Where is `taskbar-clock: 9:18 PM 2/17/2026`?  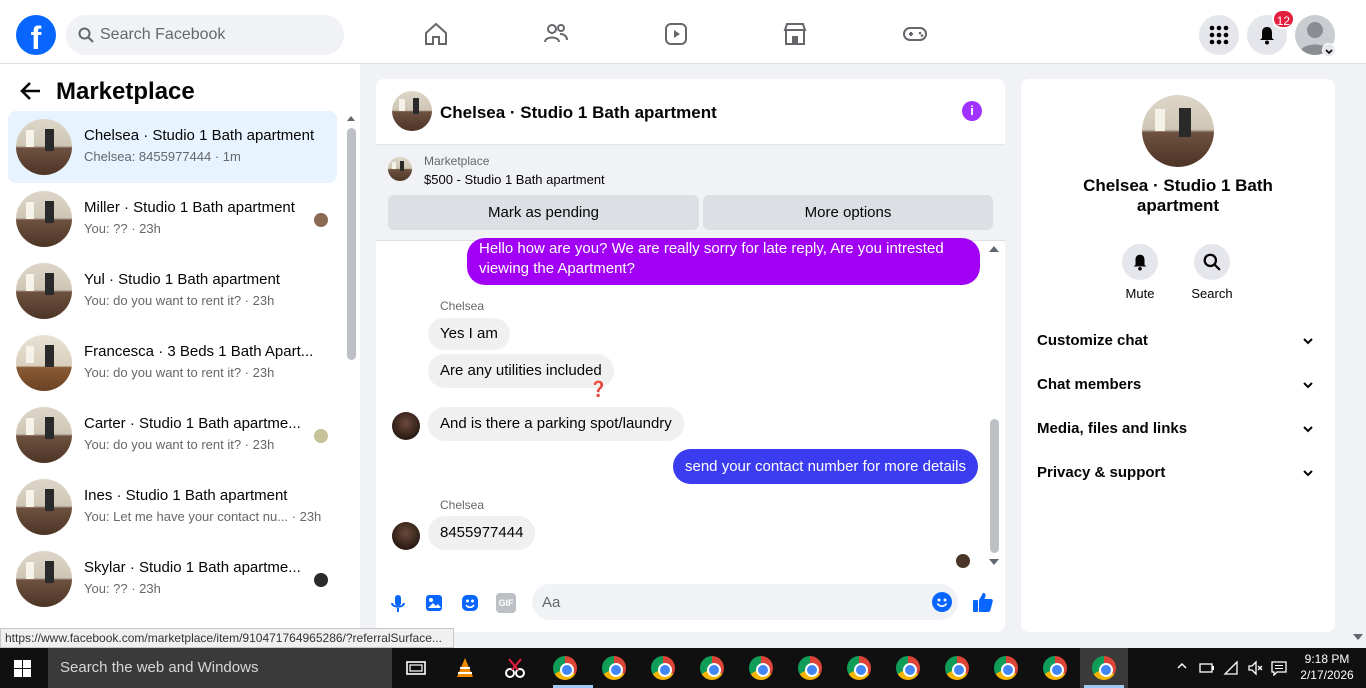 taskbar-clock: 9:18 PM 2/17/2026 is located at coordinates (1327, 667).